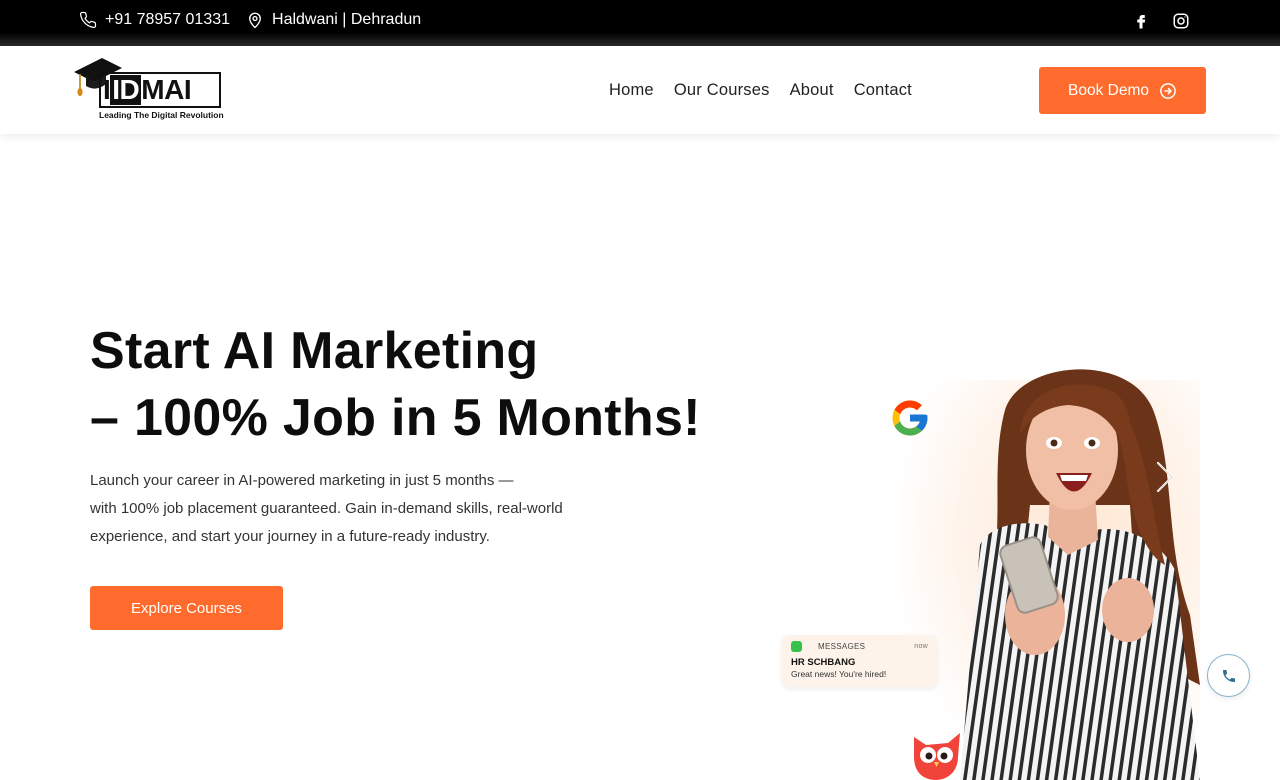  I want to click on arrow-circle-right-icon, so click(1168, 91).